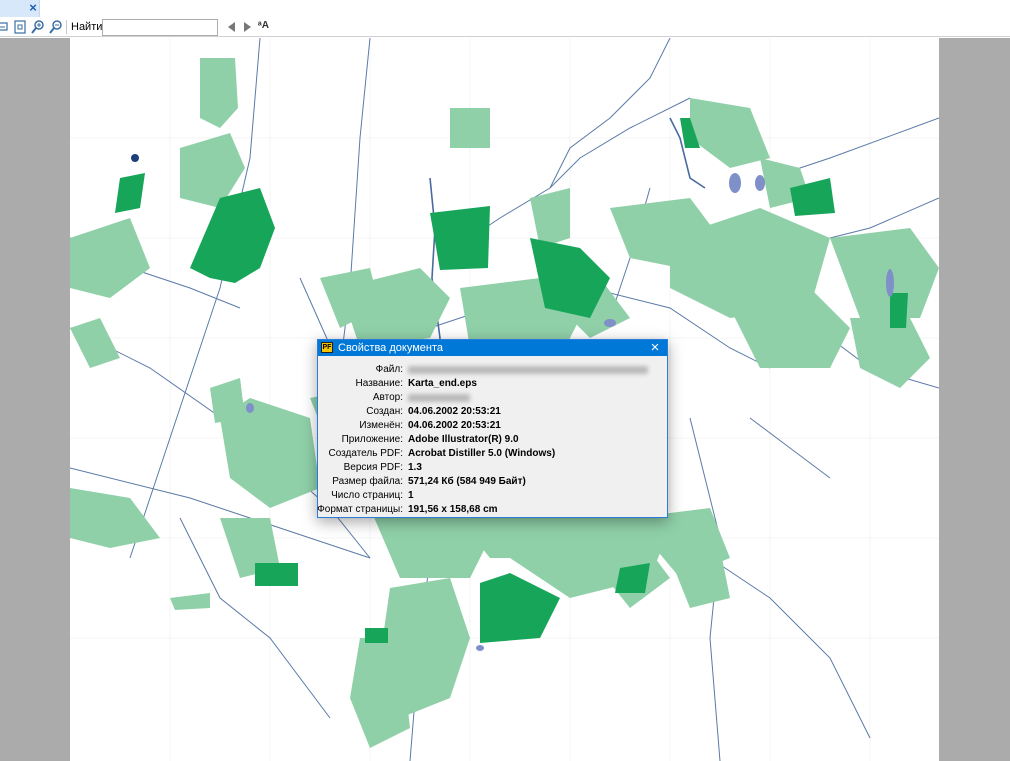  Describe the element at coordinates (463, 439) in the screenshot. I see `property-value: Adobe Illustrator(R) 9.0` at that location.